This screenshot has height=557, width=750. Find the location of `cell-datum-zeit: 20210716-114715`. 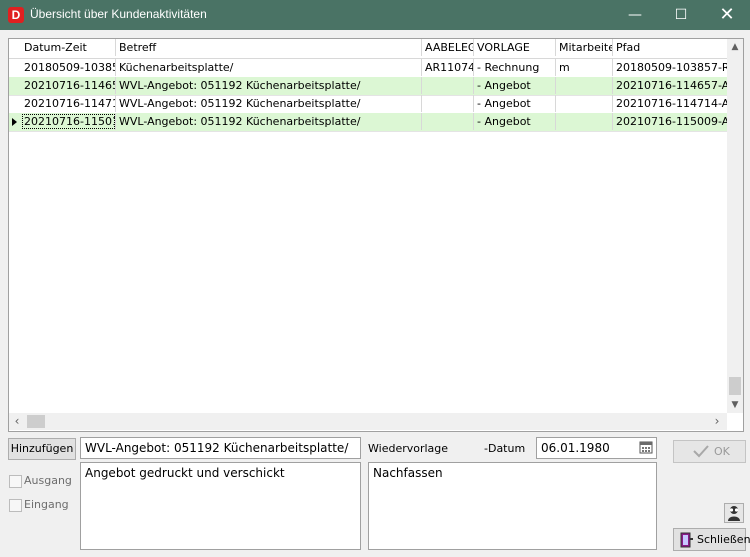

cell-datum-zeit: 20210716-114715 is located at coordinates (68, 103).